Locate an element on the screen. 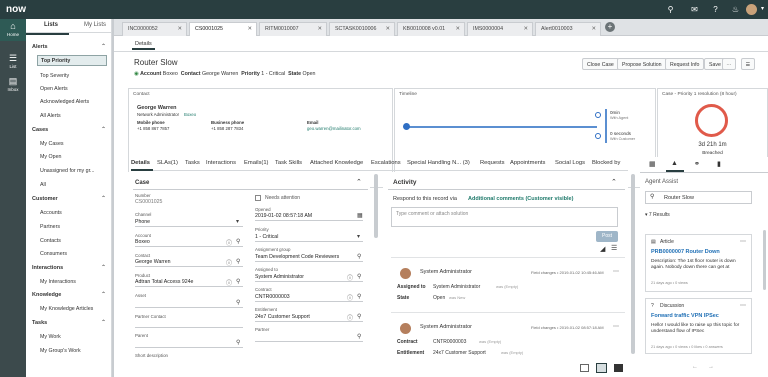 This screenshot has width=768, height=377. section-knowledge: Knowledge is located at coordinates (46, 295).